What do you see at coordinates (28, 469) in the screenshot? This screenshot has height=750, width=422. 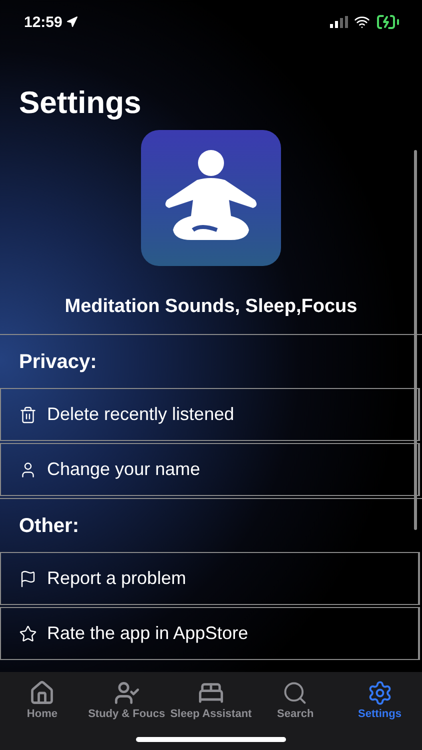 I see `person-icon` at bounding box center [28, 469].